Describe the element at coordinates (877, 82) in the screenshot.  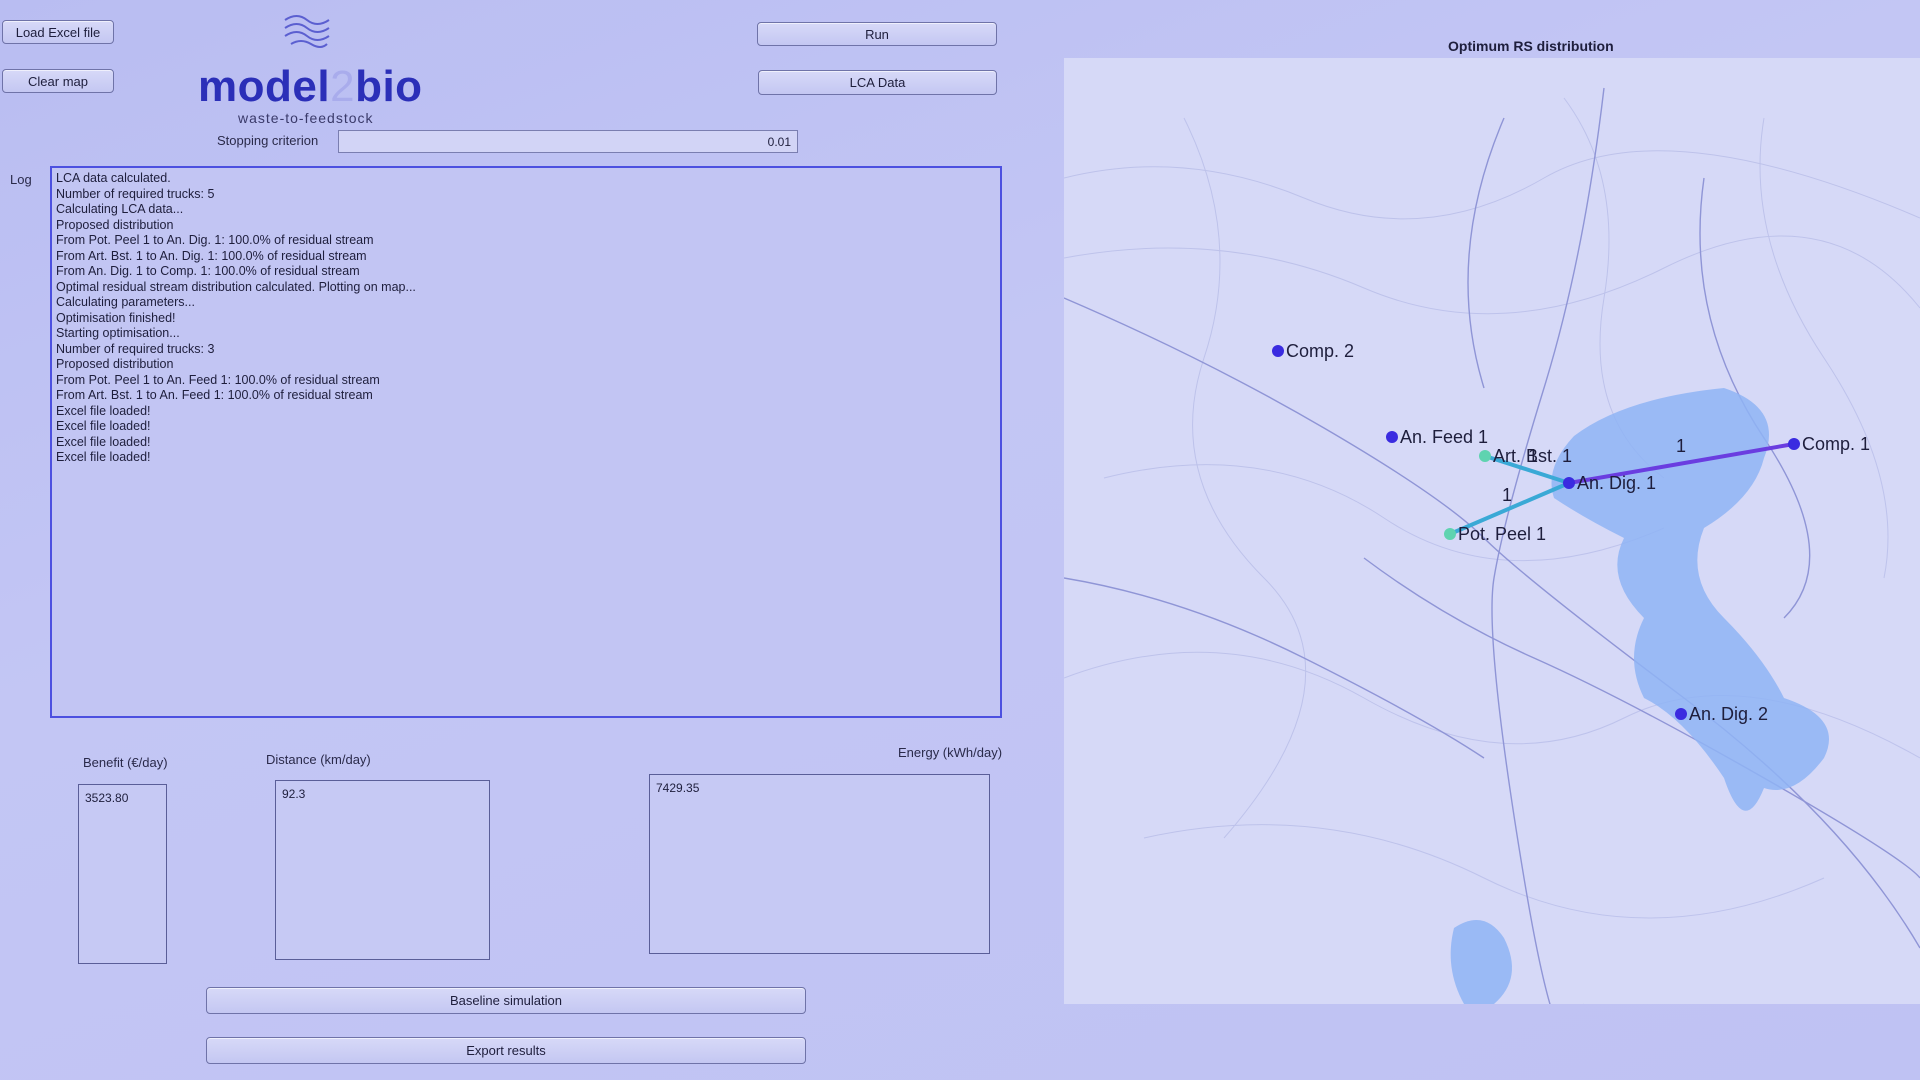
I see `lca-data-button: LCA Data` at that location.